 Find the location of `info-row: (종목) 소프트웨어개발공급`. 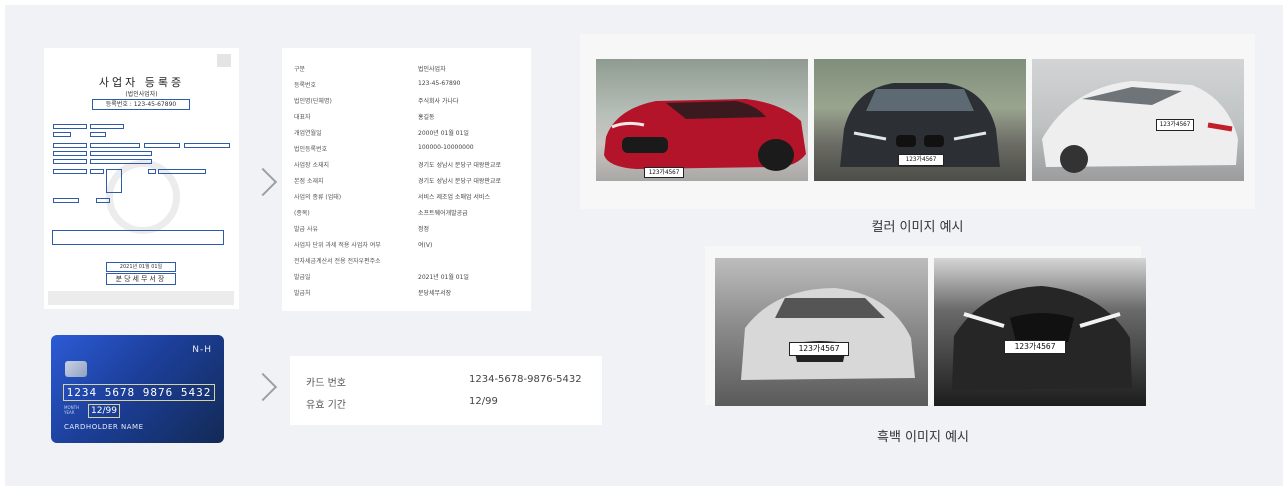

info-row: (종목) 소프트웨어개발공급 is located at coordinates (411, 216).